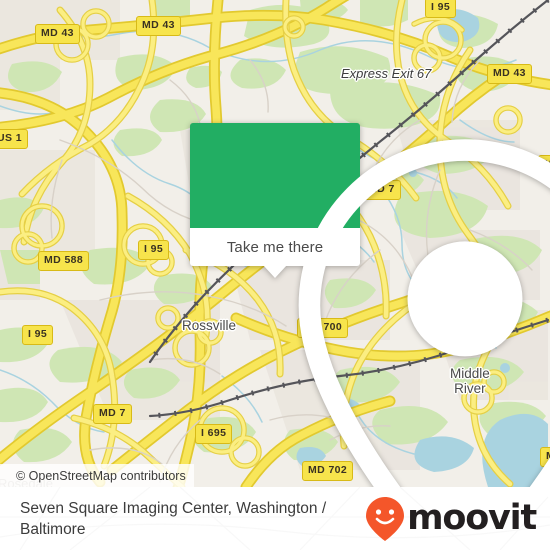  I want to click on popup-pointer-tail, so click(275, 271).